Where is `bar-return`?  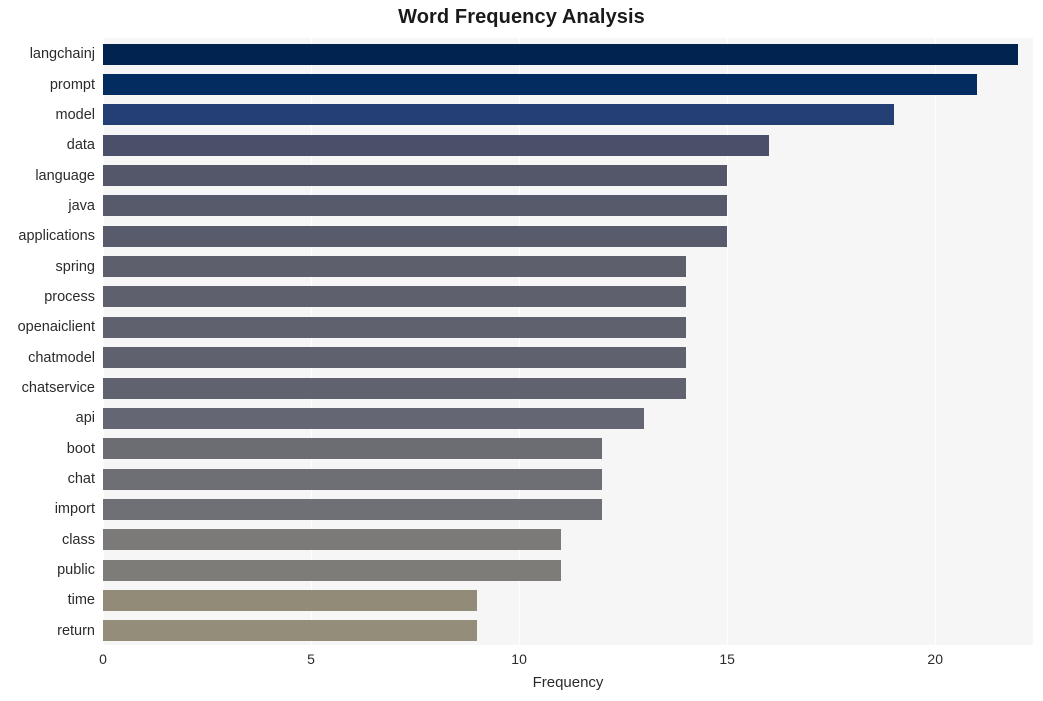 bar-return is located at coordinates (290, 631).